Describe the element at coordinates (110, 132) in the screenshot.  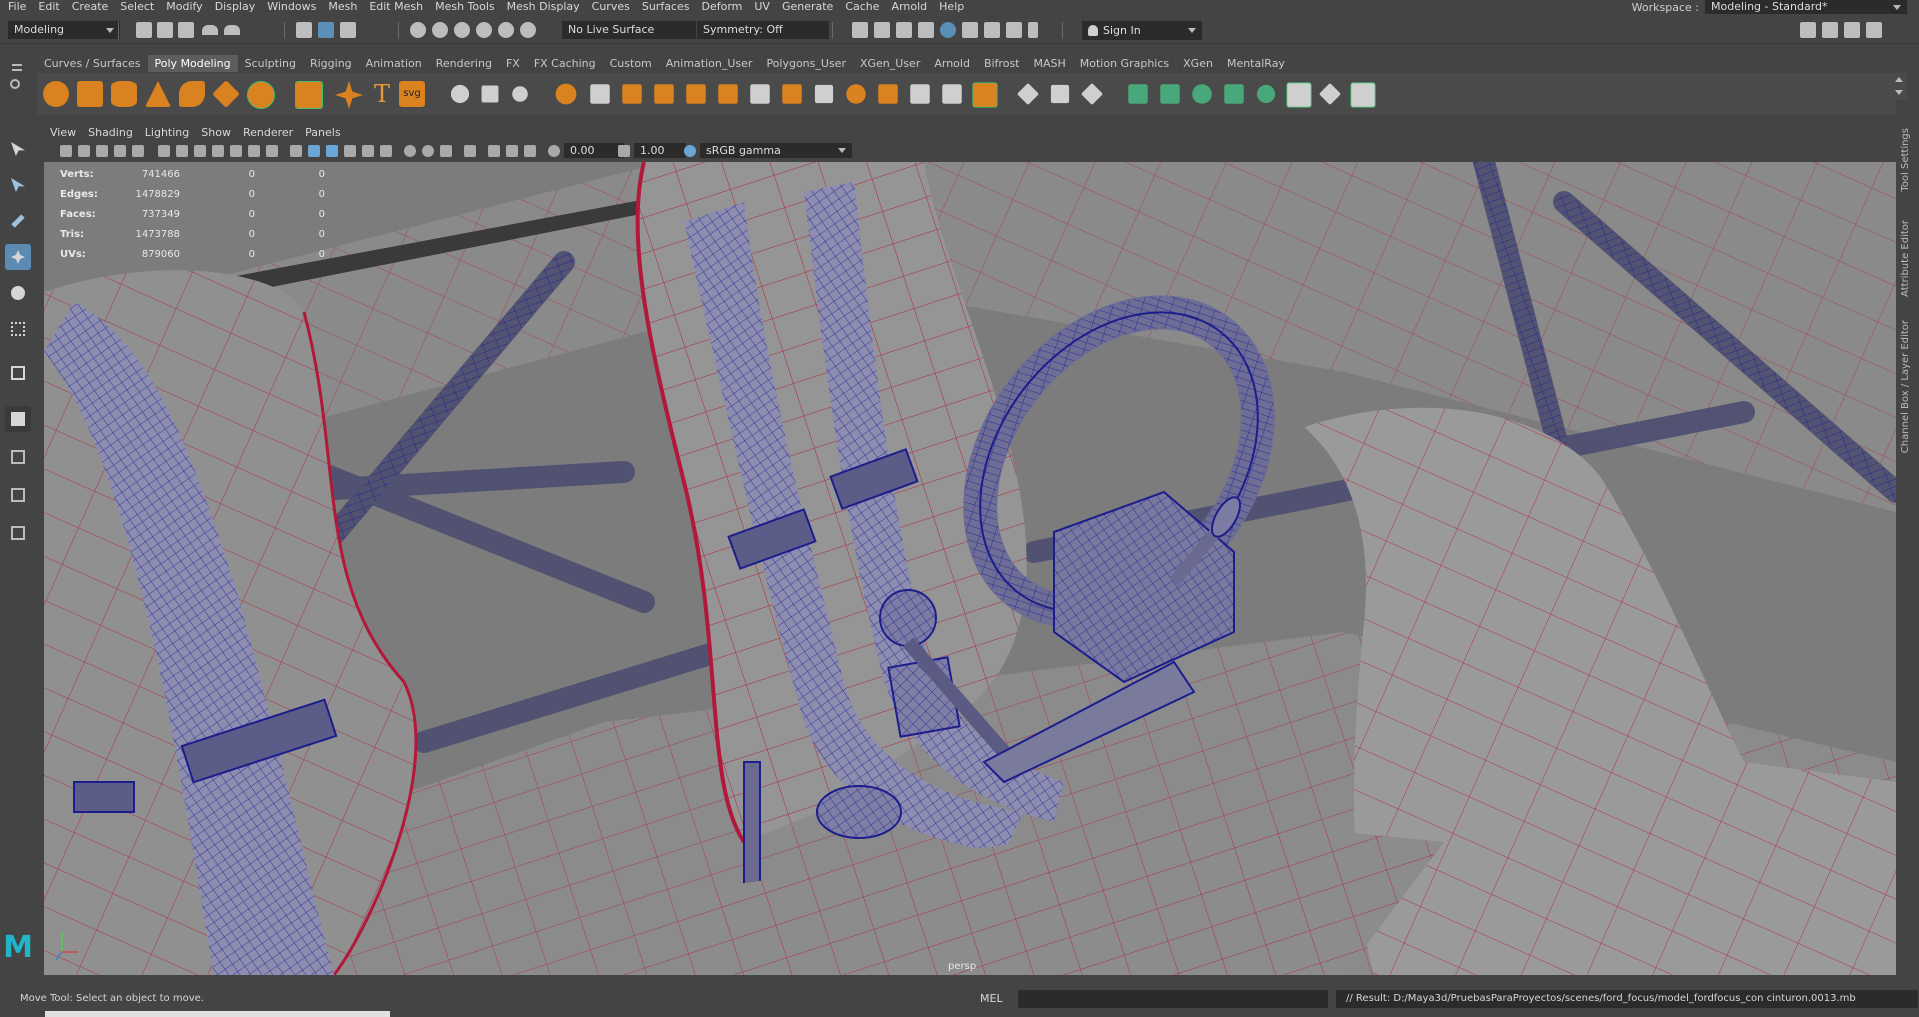
I see `panel-menu-shading: Shading` at that location.